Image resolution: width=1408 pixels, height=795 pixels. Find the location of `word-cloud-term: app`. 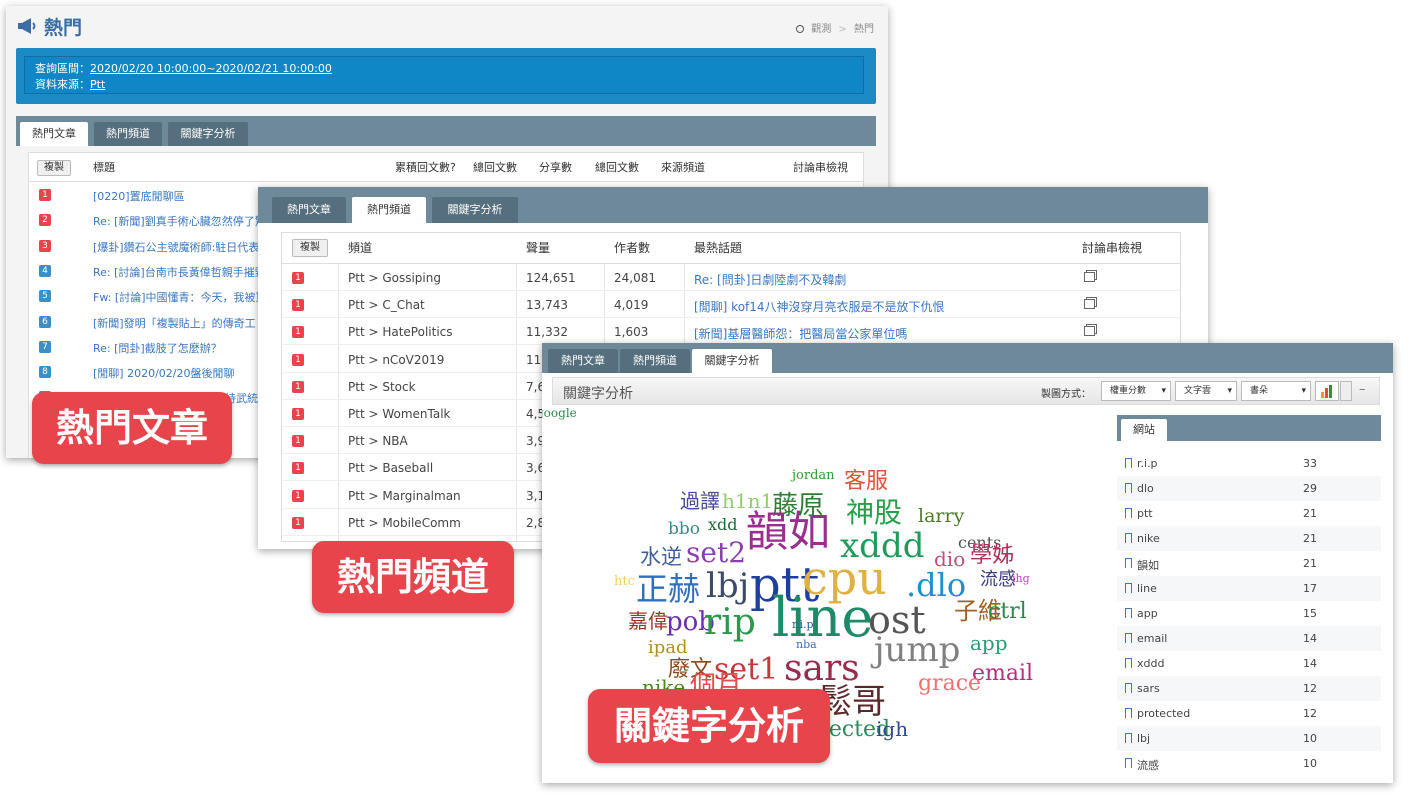

word-cloud-term: app is located at coordinates (989, 643).